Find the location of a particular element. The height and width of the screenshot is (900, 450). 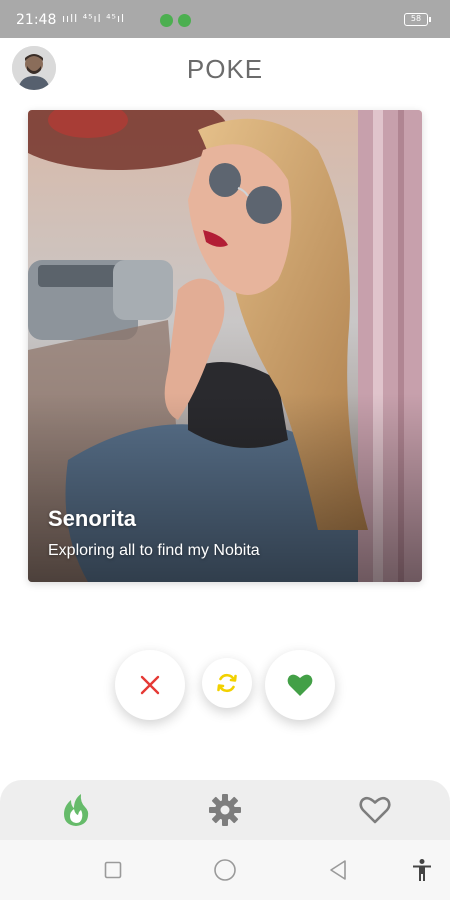

page-title: POKE is located at coordinates (225, 69).